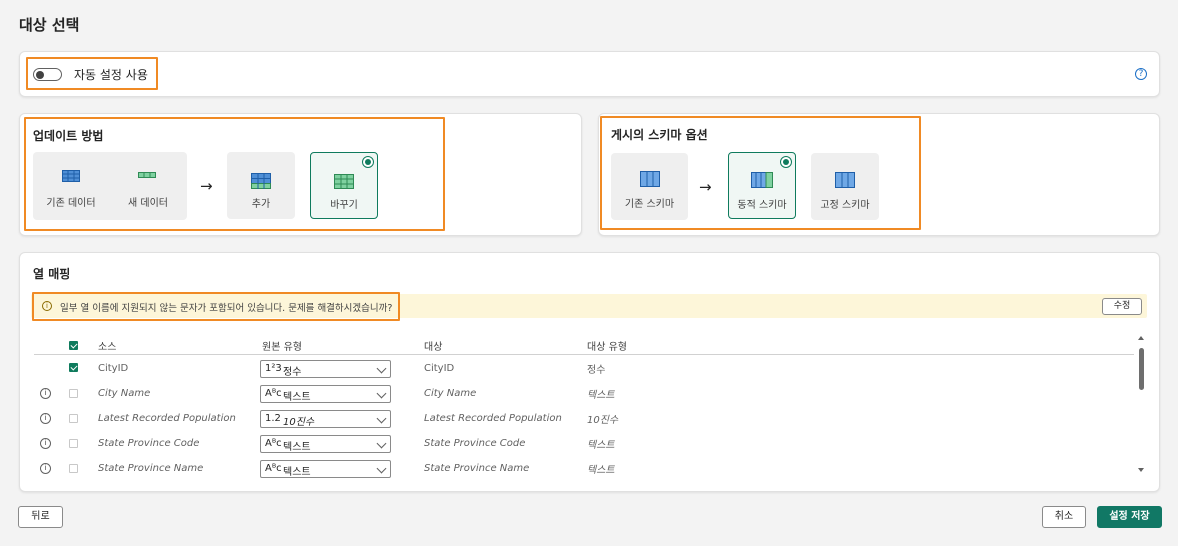 The height and width of the screenshot is (546, 1178). Describe the element at coordinates (71, 176) in the screenshot. I see `table-icon` at that location.